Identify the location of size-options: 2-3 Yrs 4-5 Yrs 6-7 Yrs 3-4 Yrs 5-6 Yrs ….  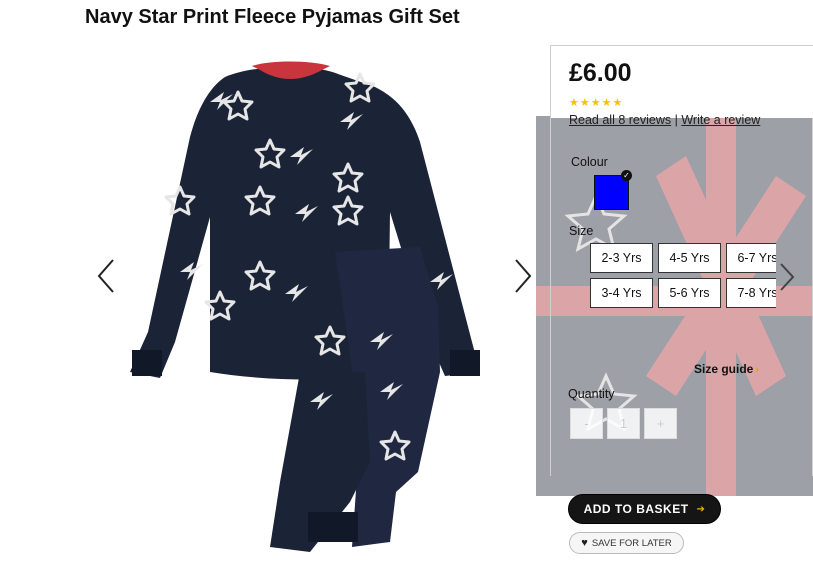
(683, 276).